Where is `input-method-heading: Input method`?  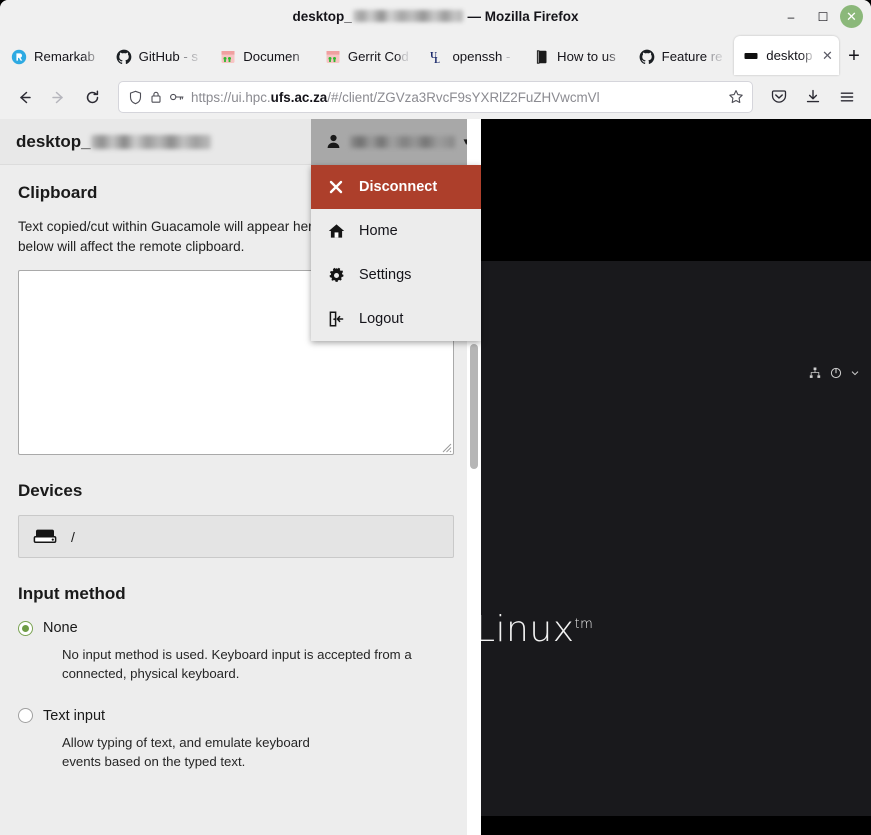
input-method-heading: Input method is located at coordinates (72, 594).